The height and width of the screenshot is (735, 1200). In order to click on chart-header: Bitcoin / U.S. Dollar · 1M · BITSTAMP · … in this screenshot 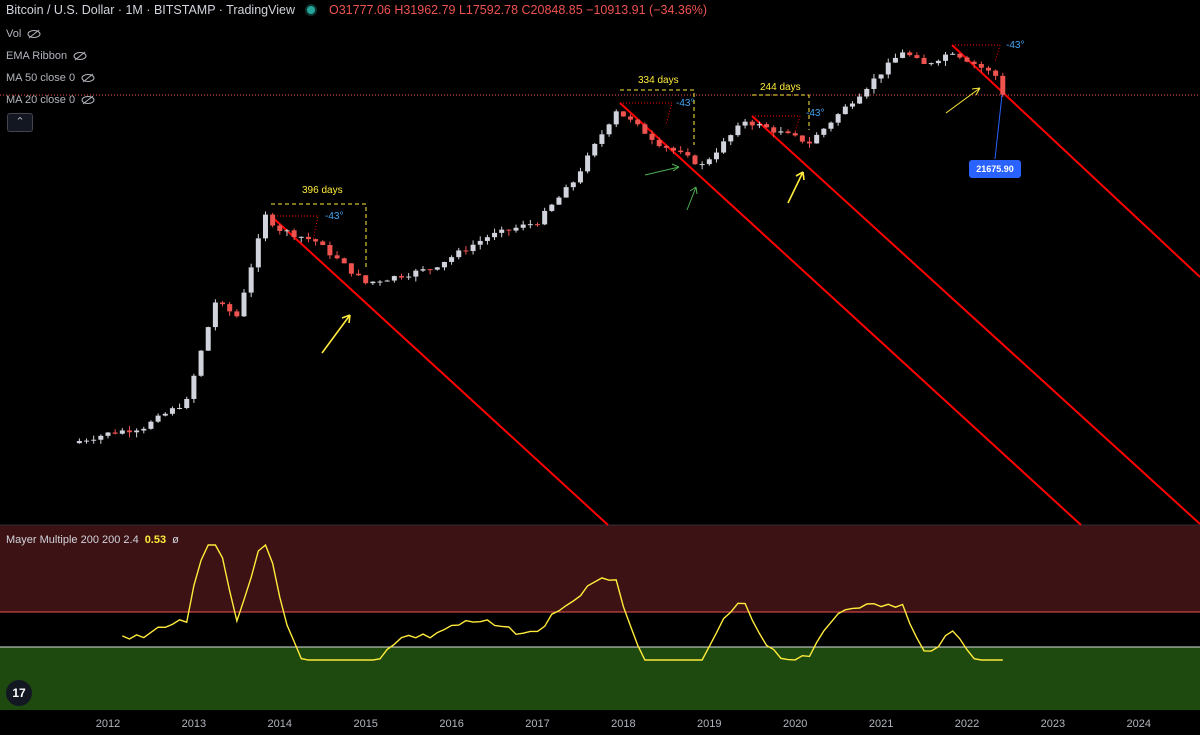, I will do `click(356, 10)`.